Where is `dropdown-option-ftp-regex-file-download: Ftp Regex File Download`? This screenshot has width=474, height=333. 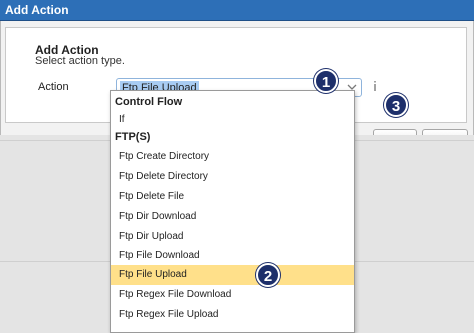
dropdown-option-ftp-regex-file-download: Ftp Regex File Download is located at coordinates (232, 295).